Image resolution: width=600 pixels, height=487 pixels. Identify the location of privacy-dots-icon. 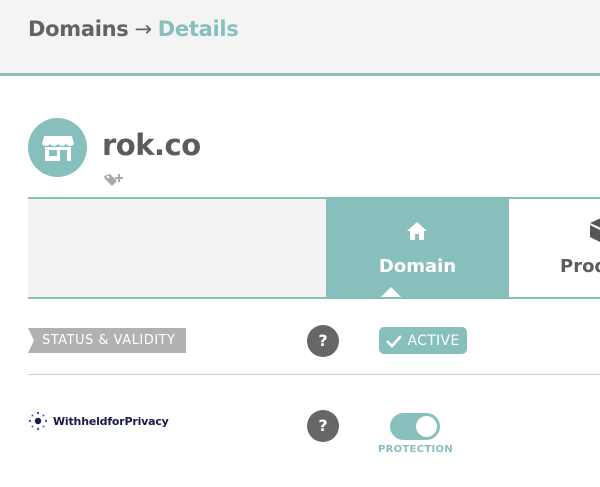
(38, 421).